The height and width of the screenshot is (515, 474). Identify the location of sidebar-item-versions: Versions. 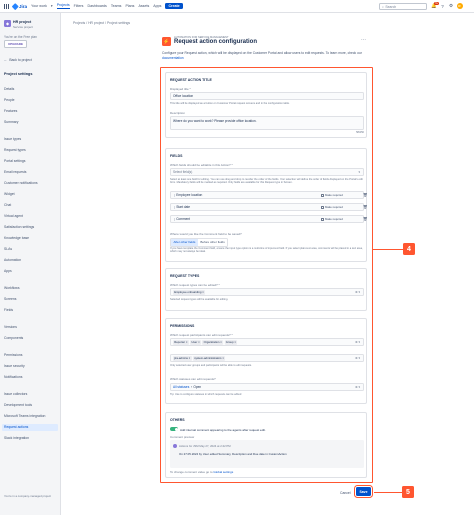
(32, 327).